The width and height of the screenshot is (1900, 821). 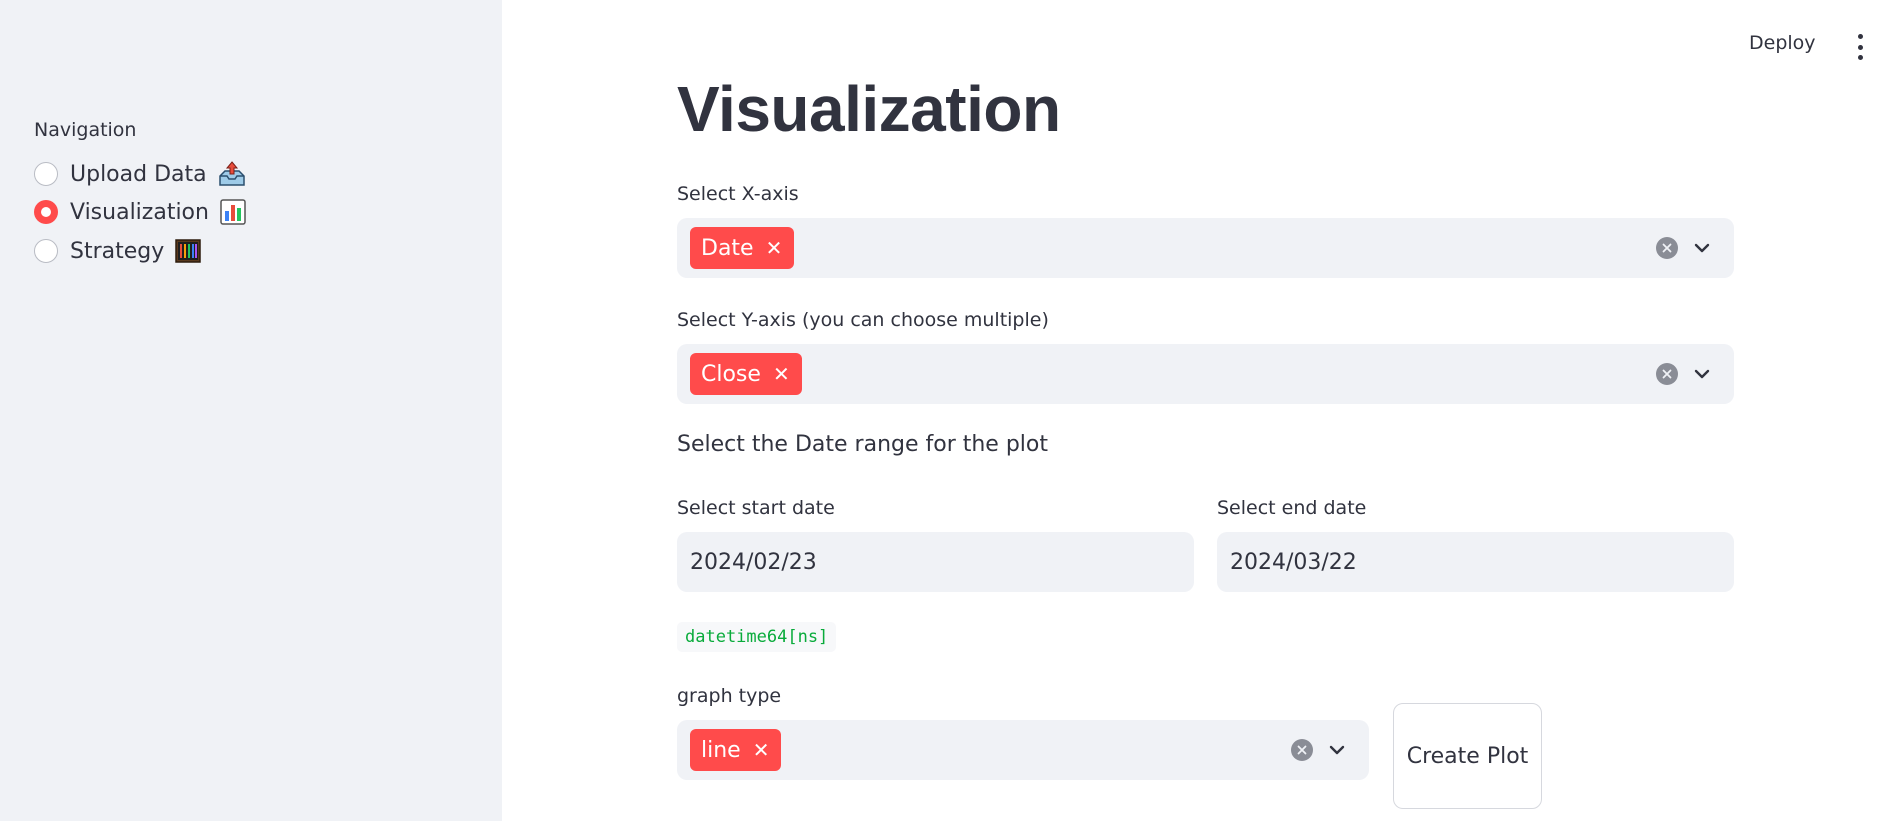 I want to click on date-range-caption: Select the Date range for the plot, so click(x=863, y=444).